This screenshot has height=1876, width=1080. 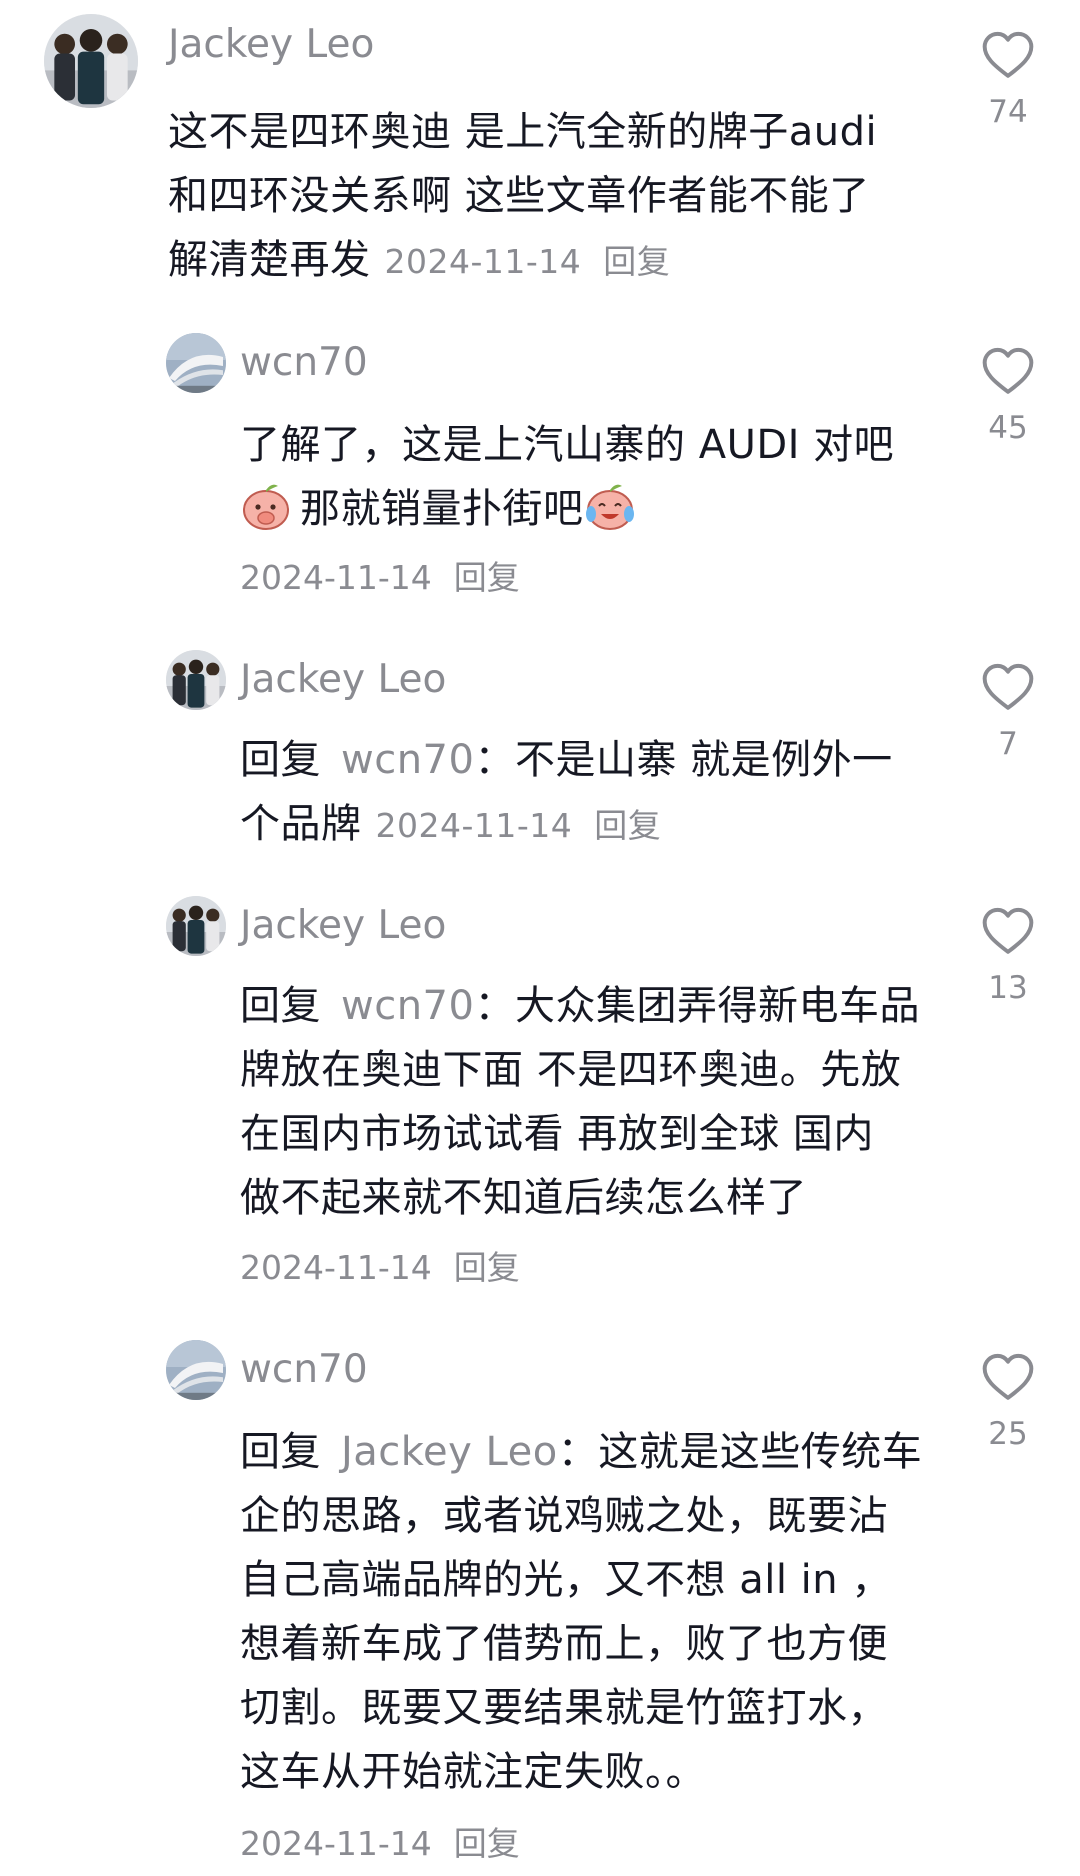 I want to click on comment-line: 做不起来就不知道后续怎么样了, so click(x=523, y=1198).